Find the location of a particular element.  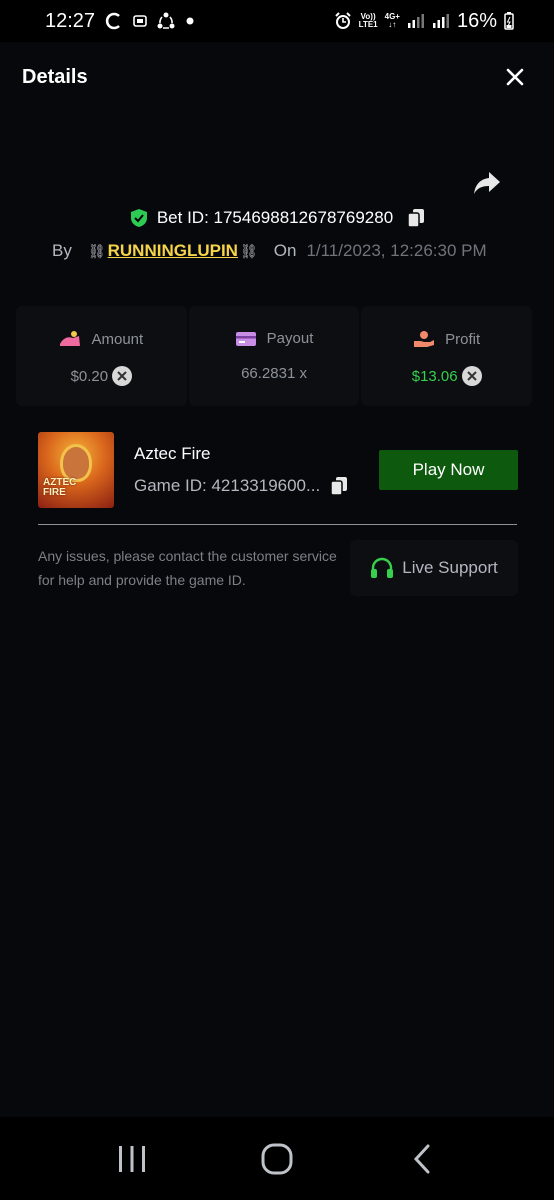

stat-head: Profit is located at coordinates (446, 339).